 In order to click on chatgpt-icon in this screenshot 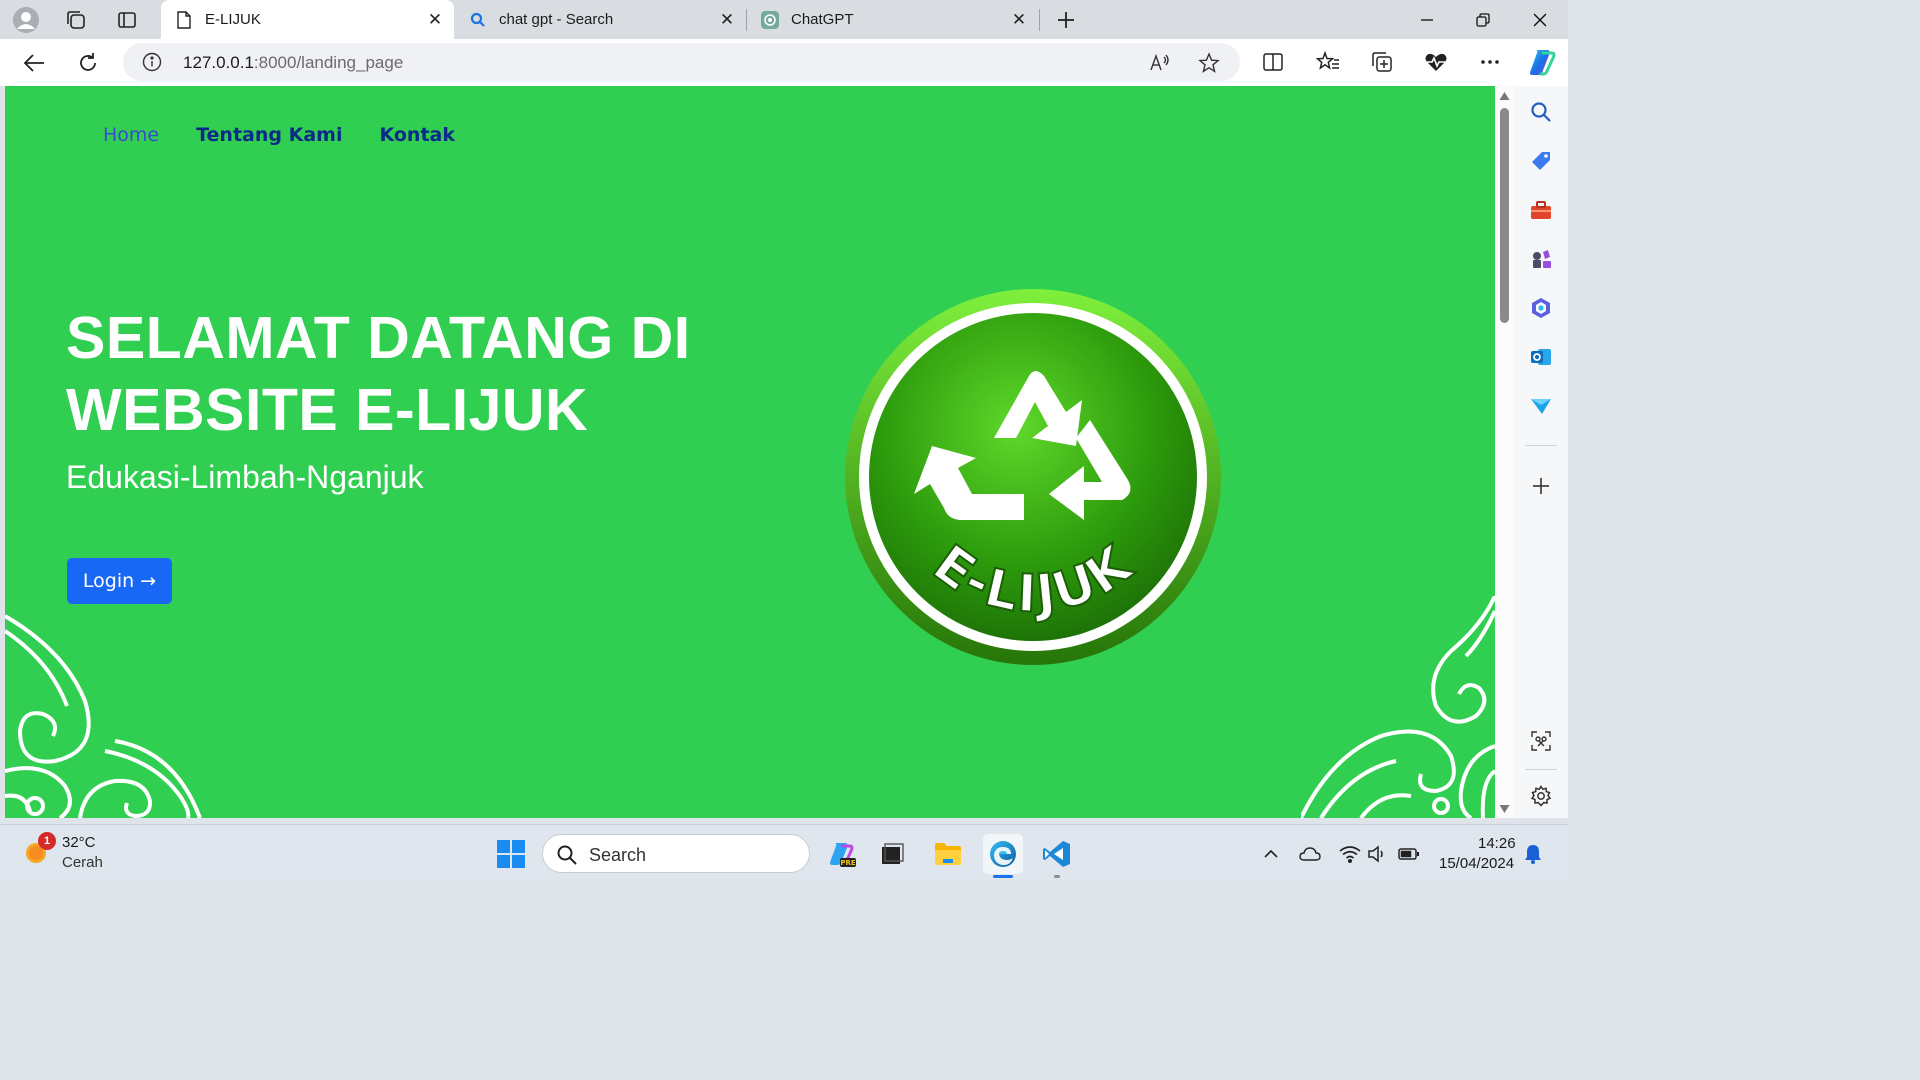, I will do `click(770, 19)`.